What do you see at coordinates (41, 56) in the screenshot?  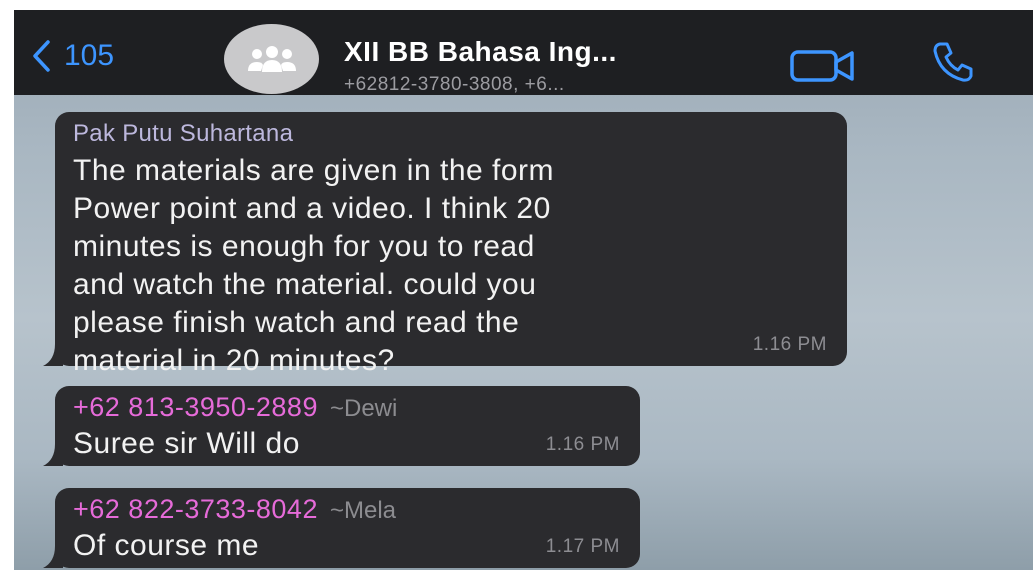 I see `chevron-left-icon` at bounding box center [41, 56].